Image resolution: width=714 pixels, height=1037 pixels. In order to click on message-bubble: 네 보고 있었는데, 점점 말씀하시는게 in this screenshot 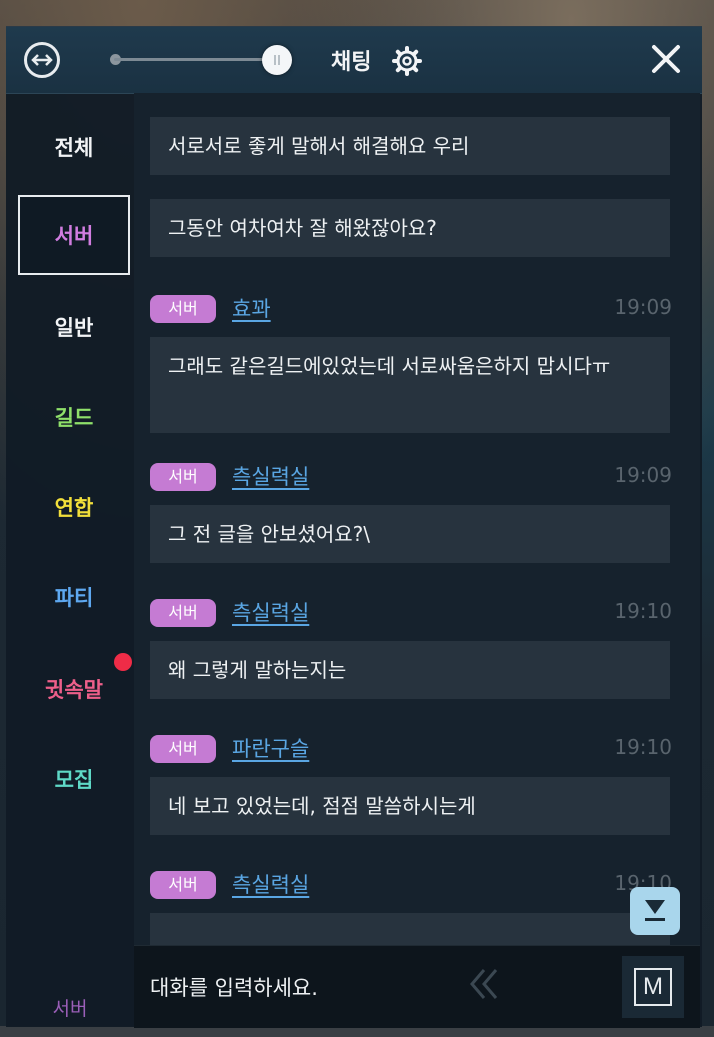, I will do `click(410, 806)`.